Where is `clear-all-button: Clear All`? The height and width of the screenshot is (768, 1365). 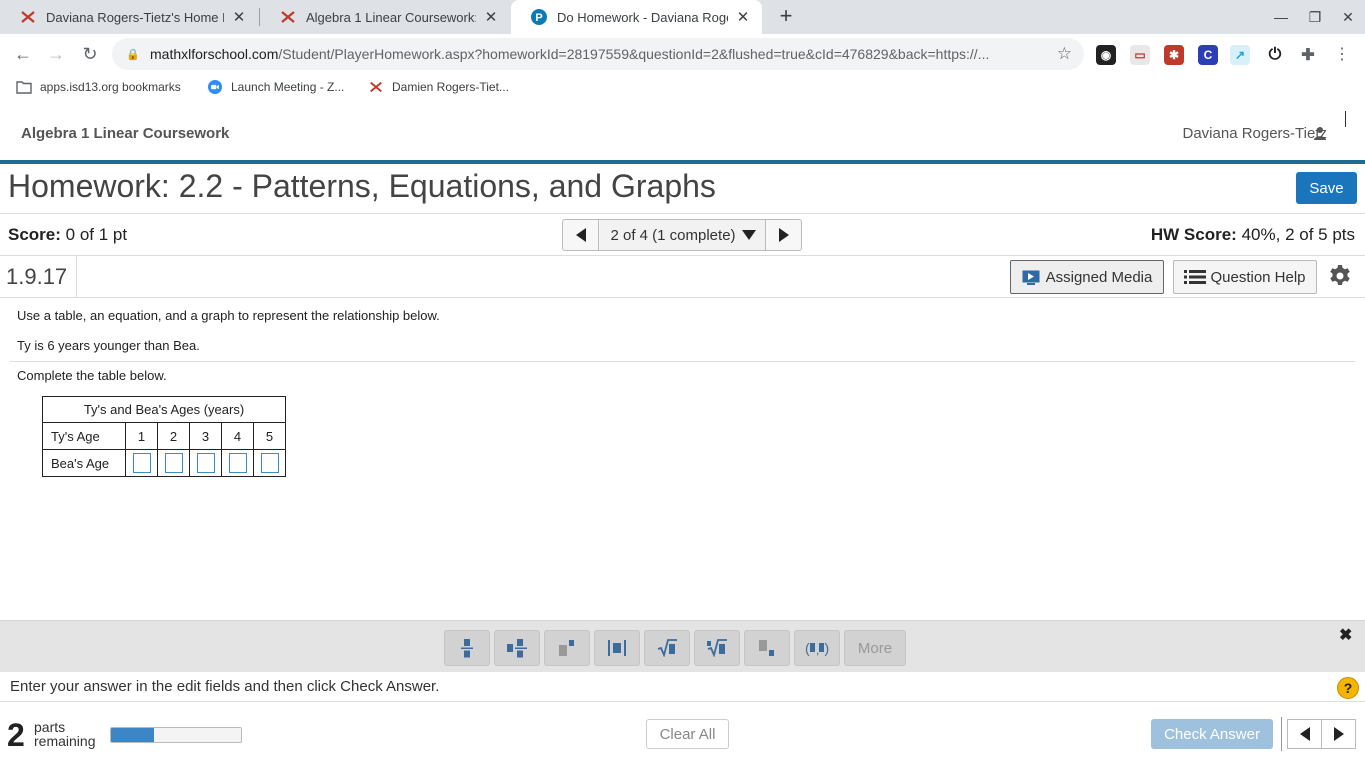
clear-all-button: Clear All is located at coordinates (687, 734).